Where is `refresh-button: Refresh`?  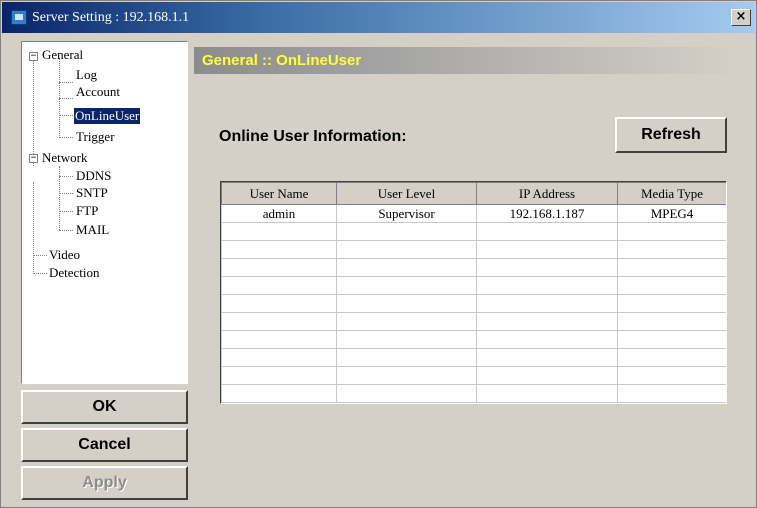 refresh-button: Refresh is located at coordinates (671, 135).